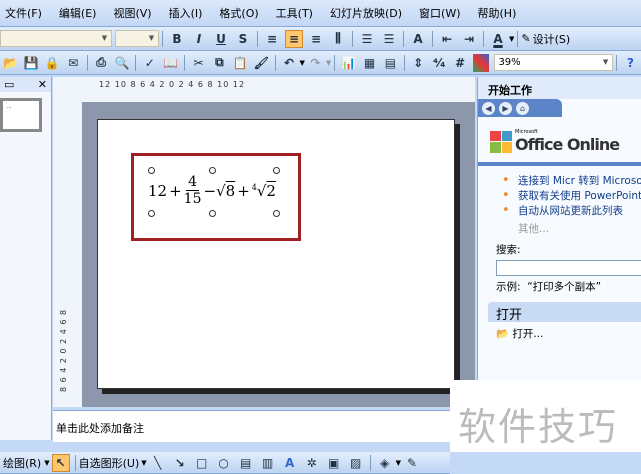 The image size is (641, 474). I want to click on draw-menu: 绘图(R), so click(22, 463).